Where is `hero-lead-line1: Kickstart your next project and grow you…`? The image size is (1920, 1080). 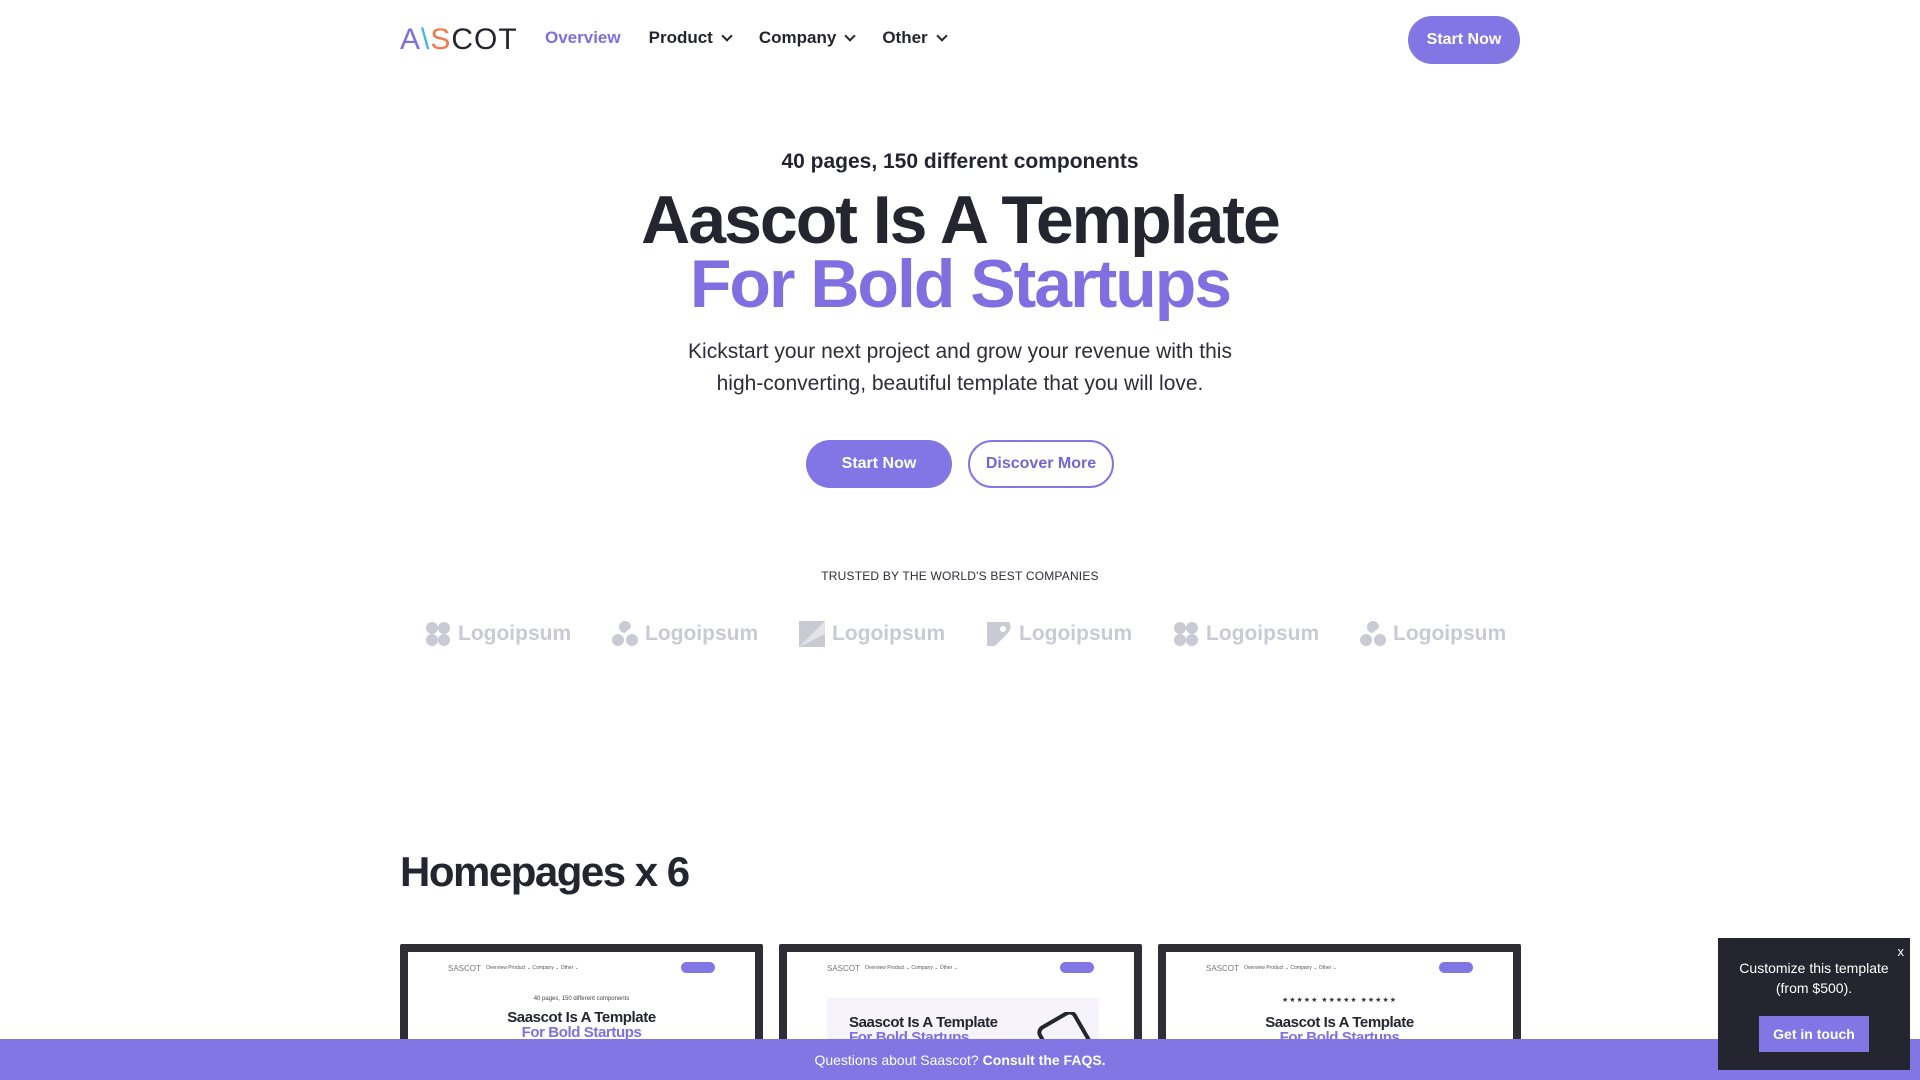
hero-lead-line1: Kickstart your next project and grow you… is located at coordinates (960, 351).